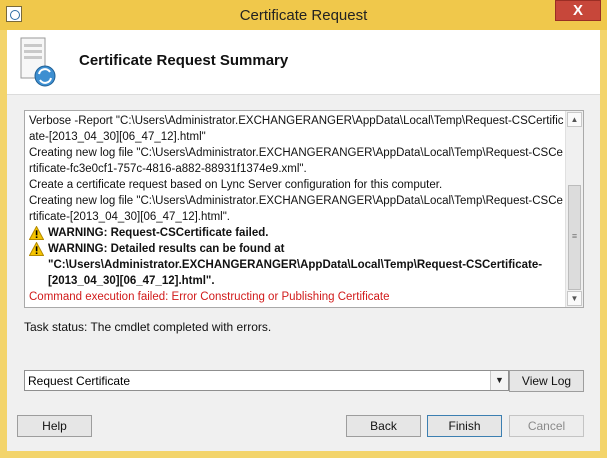 This screenshot has height=458, width=607. Describe the element at coordinates (383, 426) in the screenshot. I see `back-button: Back` at that location.